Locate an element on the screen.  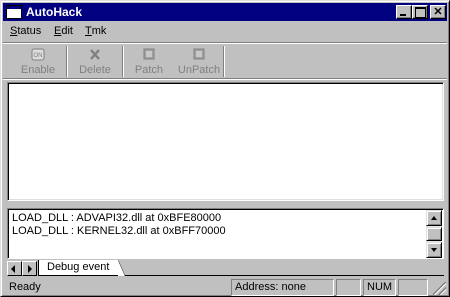
tab-scroll-right-button is located at coordinates (29, 268).